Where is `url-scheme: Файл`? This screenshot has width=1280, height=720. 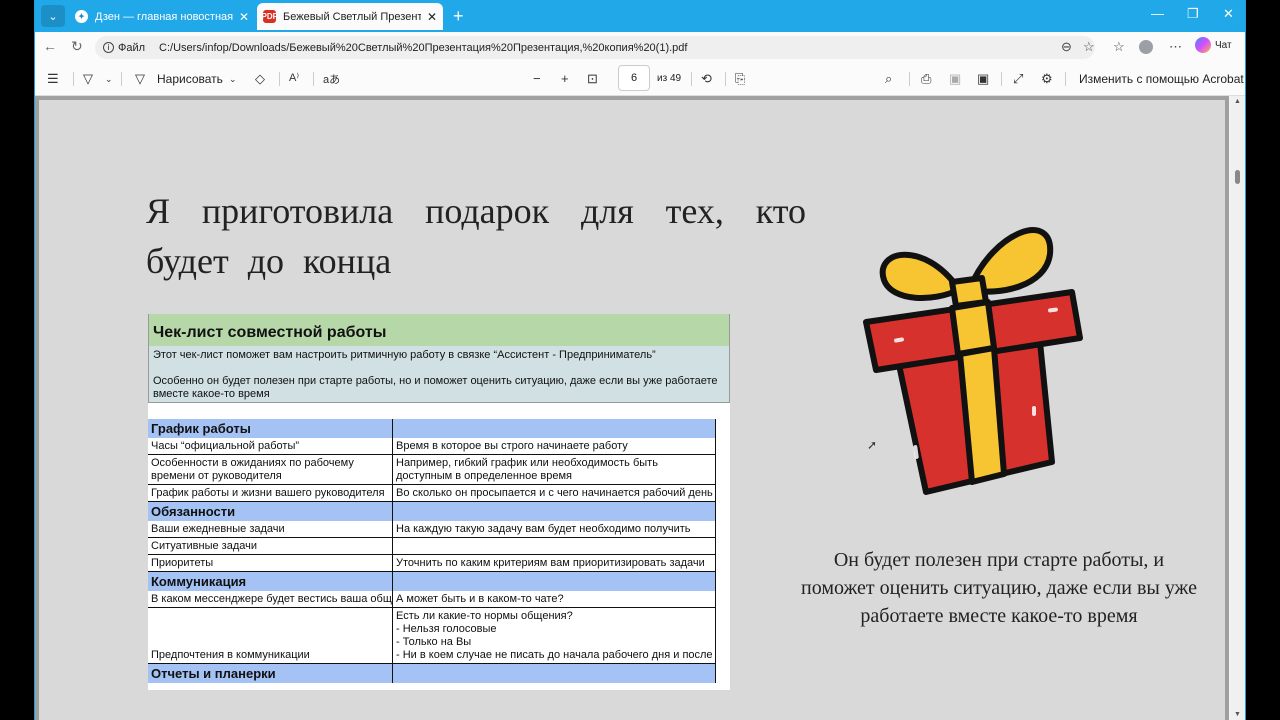
url-scheme: Файл is located at coordinates (132, 47).